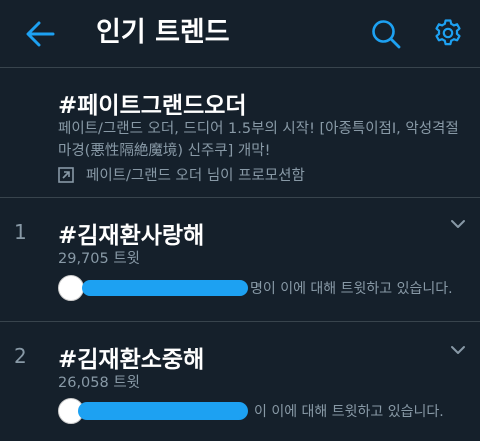  What do you see at coordinates (152, 106) in the screenshot?
I see `trend-name: #페이트그랜드오더` at bounding box center [152, 106].